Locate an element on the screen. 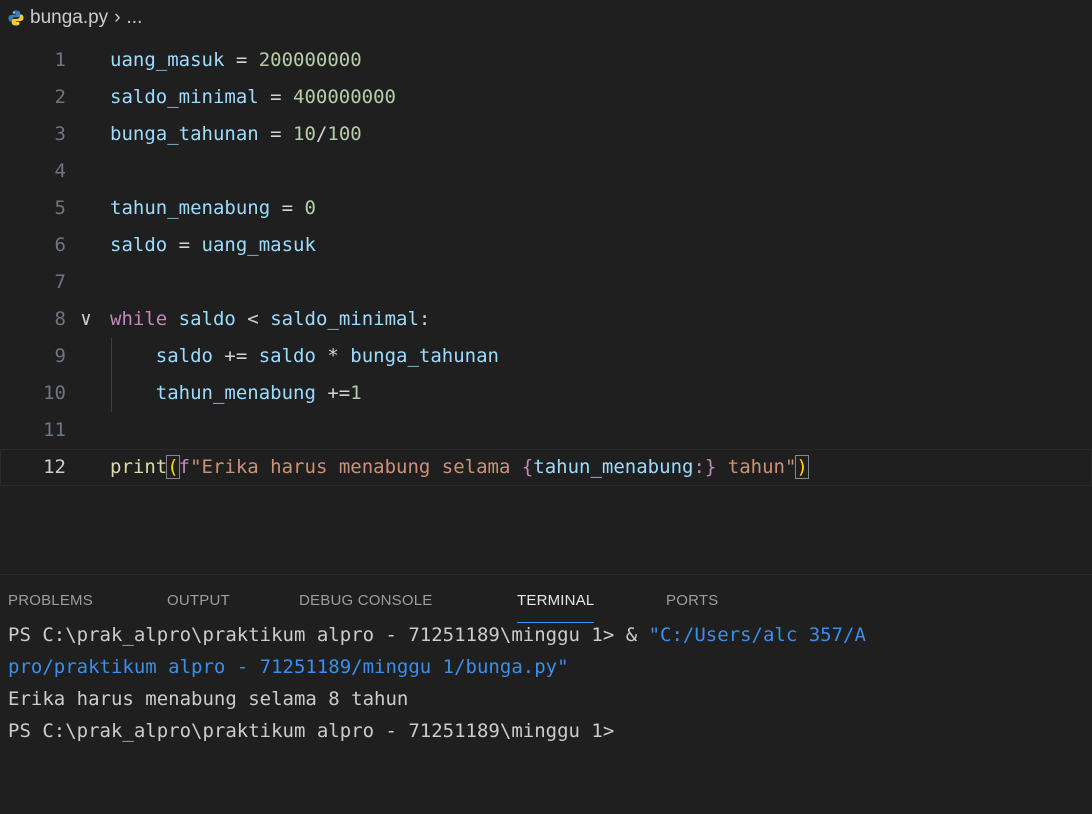 This screenshot has height=814, width=1092. code-token: 100 is located at coordinates (344, 134).